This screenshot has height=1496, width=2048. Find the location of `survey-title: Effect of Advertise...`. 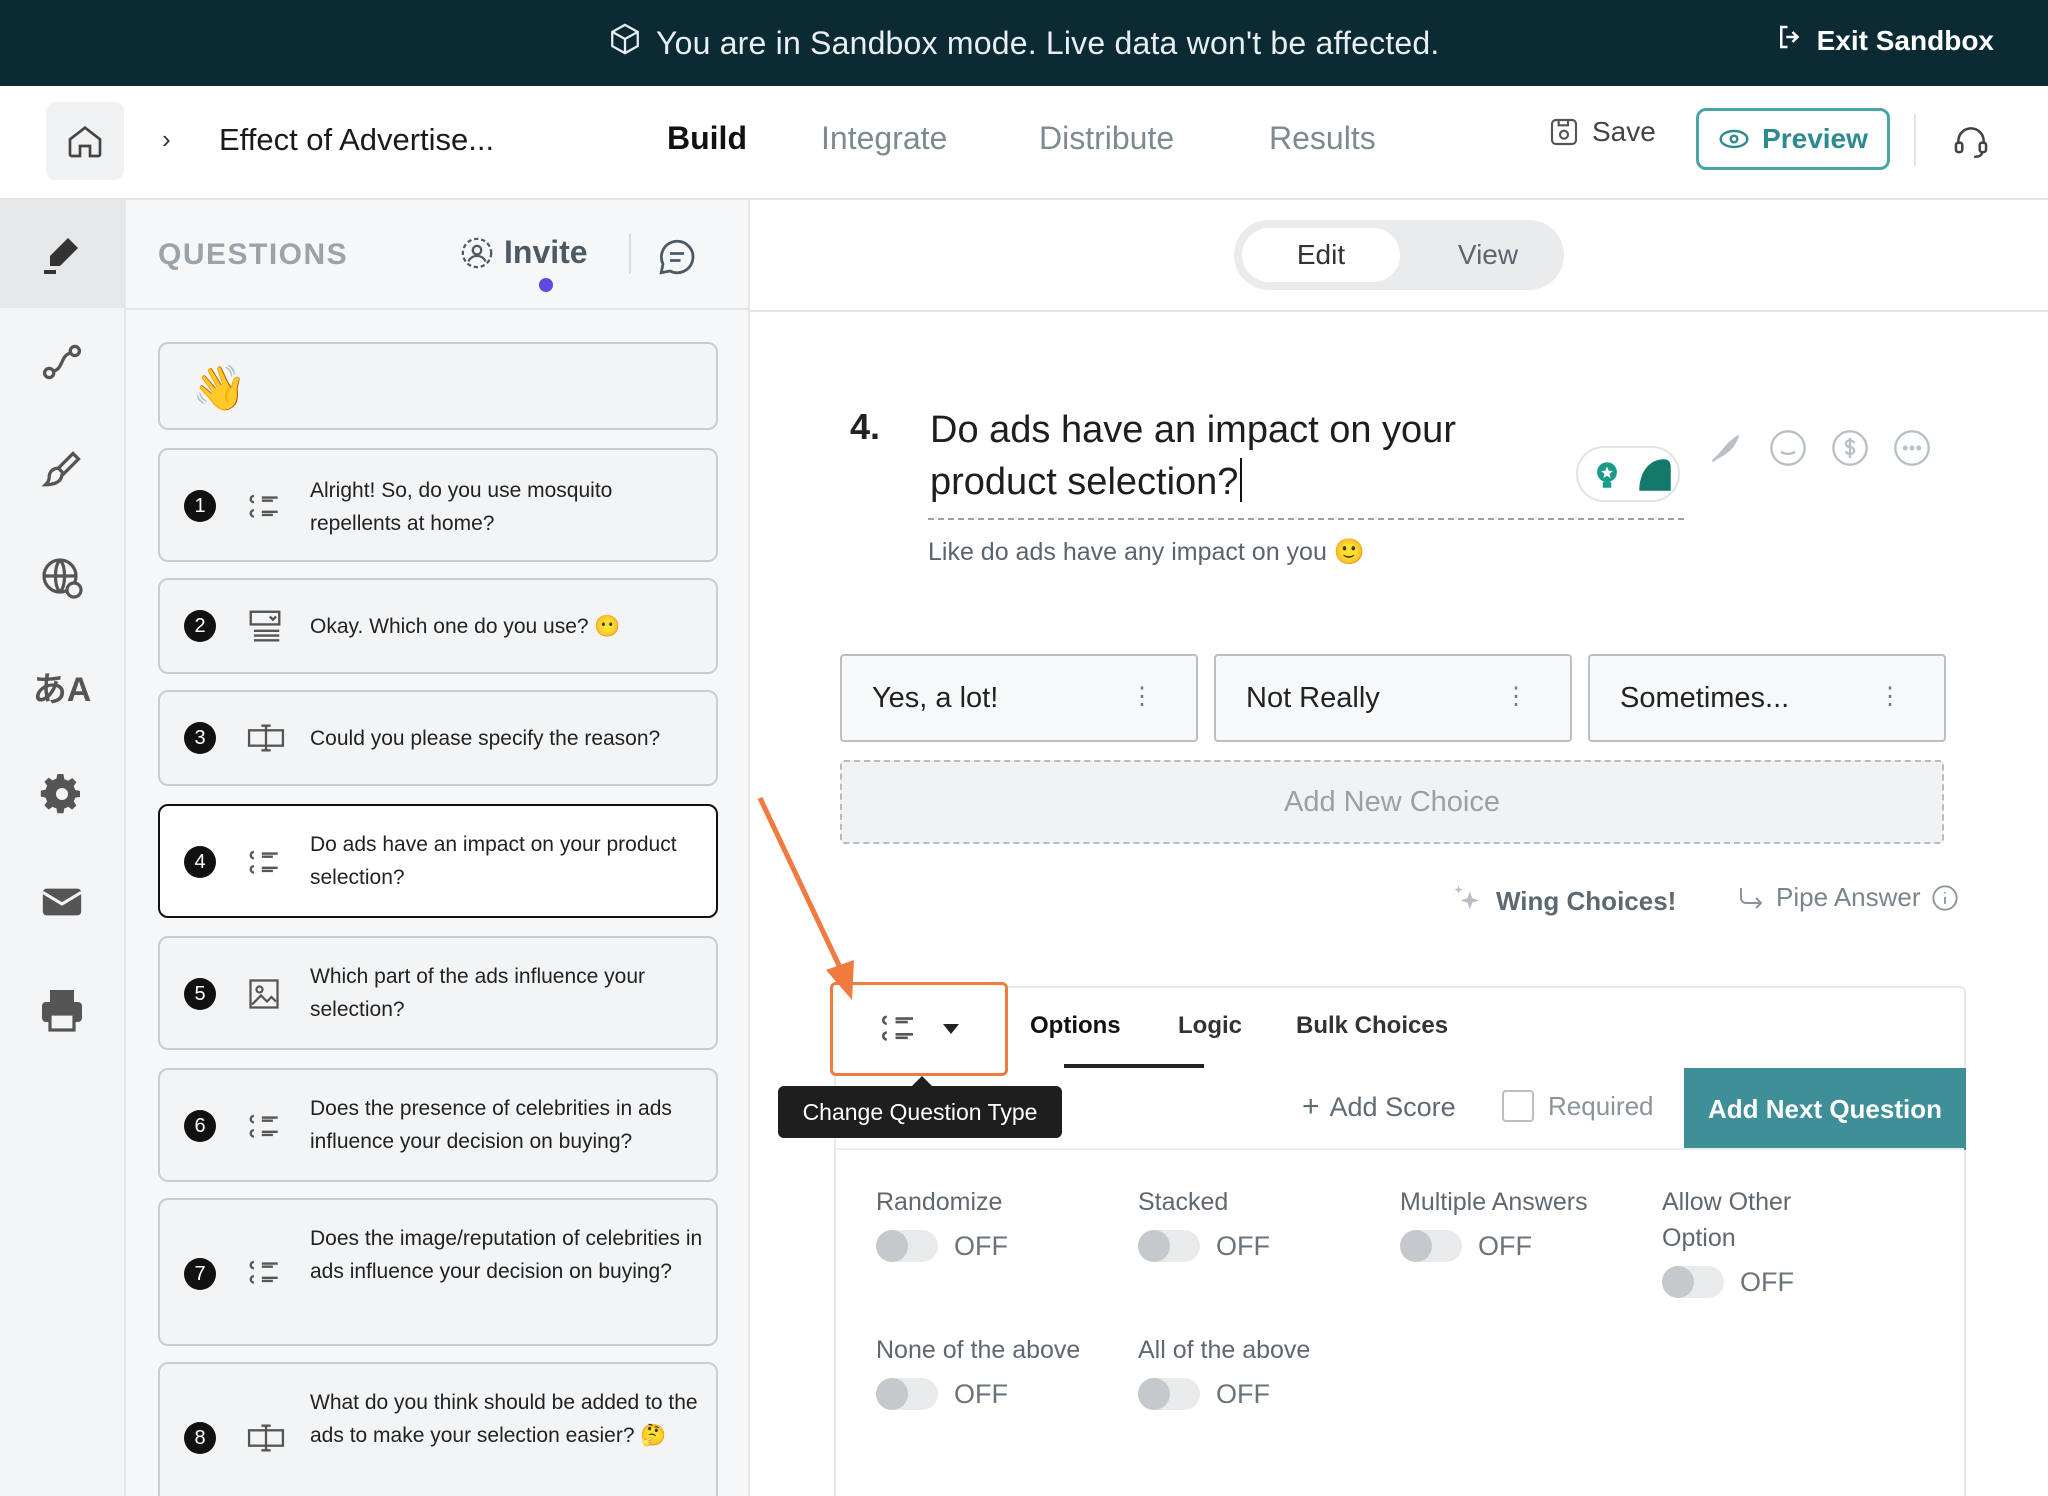

survey-title: Effect of Advertise... is located at coordinates (356, 140).